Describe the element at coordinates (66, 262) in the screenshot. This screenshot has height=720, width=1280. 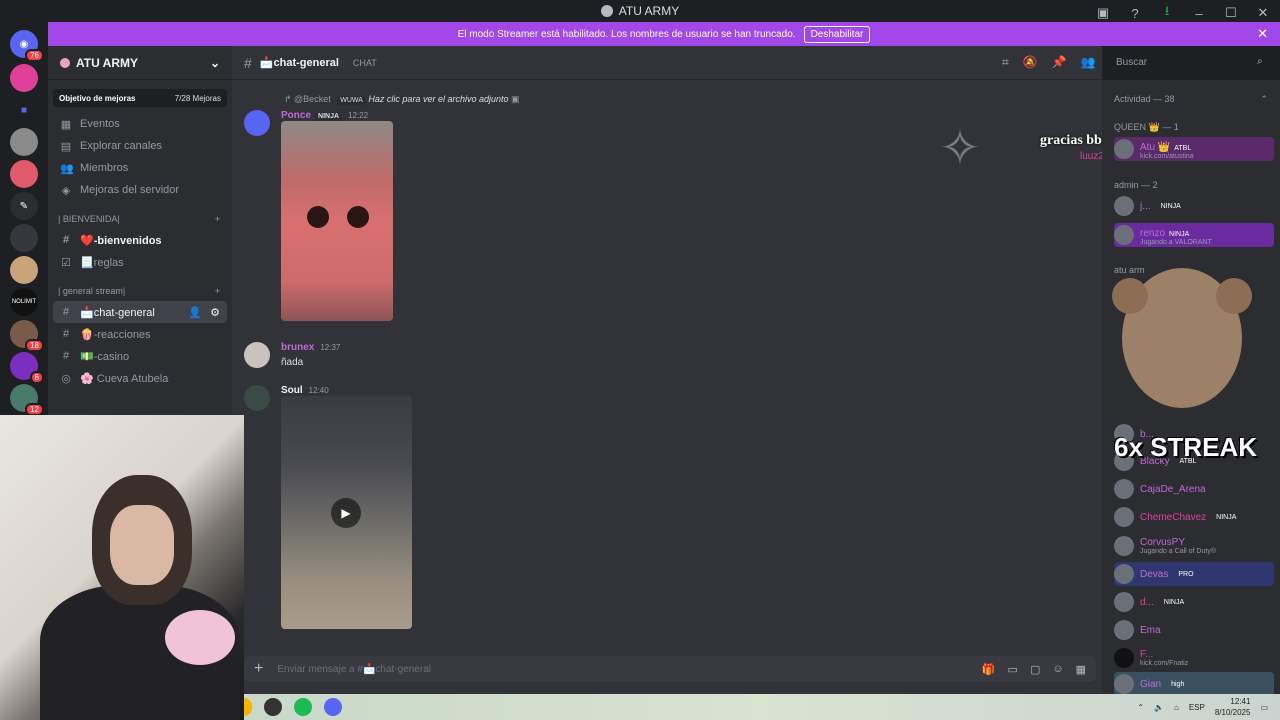
I see `rules-icon: ☑` at that location.